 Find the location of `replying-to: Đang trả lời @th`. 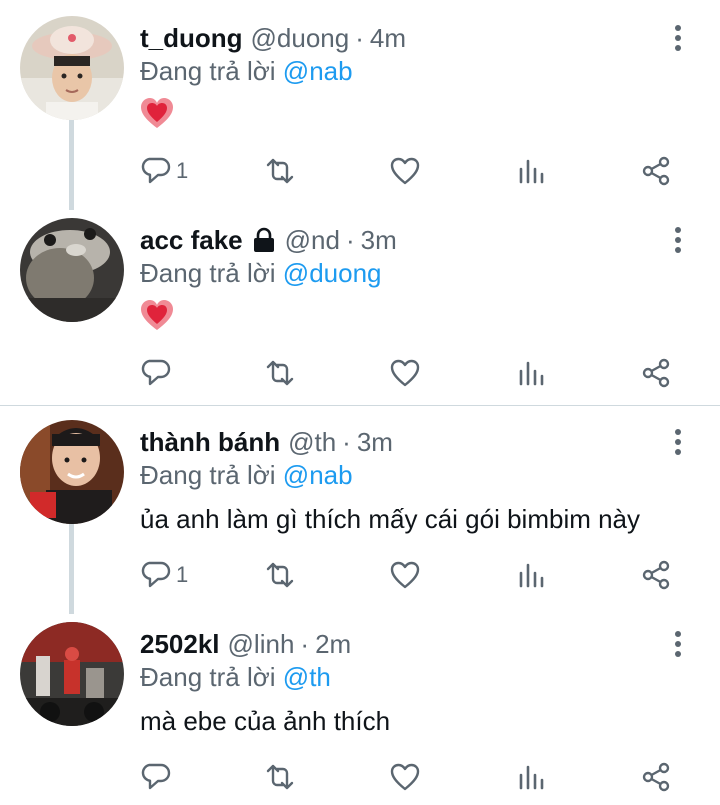

replying-to: Đang trả lời @th is located at coordinates (235, 677).